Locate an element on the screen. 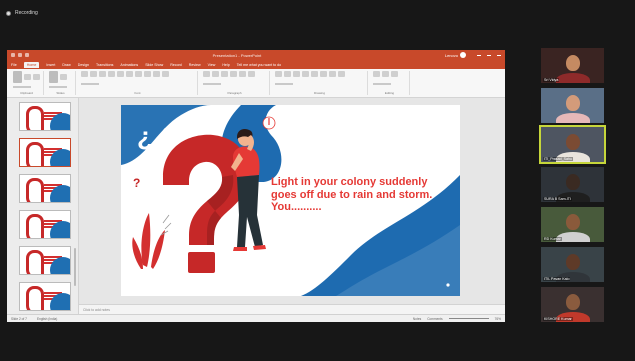 The height and width of the screenshot is (361, 635). ribbon-group-label: Paragraph is located at coordinates (234, 93).